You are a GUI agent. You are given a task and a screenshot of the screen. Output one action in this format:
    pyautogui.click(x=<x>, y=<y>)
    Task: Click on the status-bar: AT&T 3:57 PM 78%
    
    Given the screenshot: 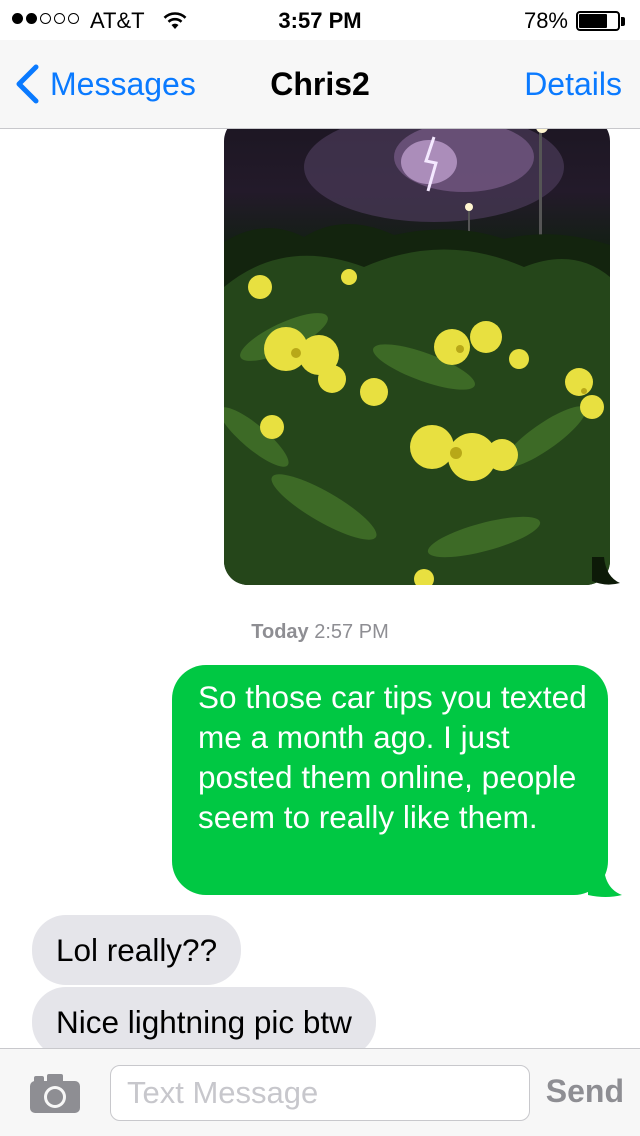 What is the action you would take?
    pyautogui.click(x=320, y=20)
    